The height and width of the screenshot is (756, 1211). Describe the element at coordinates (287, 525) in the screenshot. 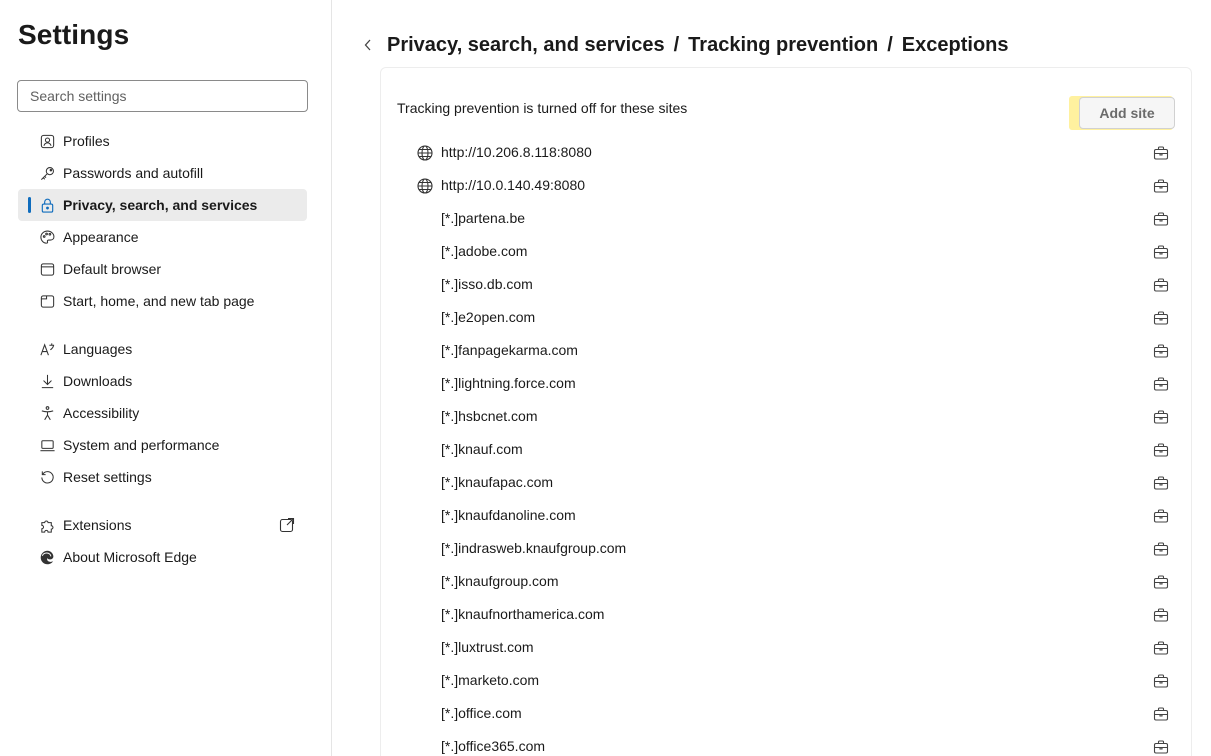

I see `open-external-icon` at that location.